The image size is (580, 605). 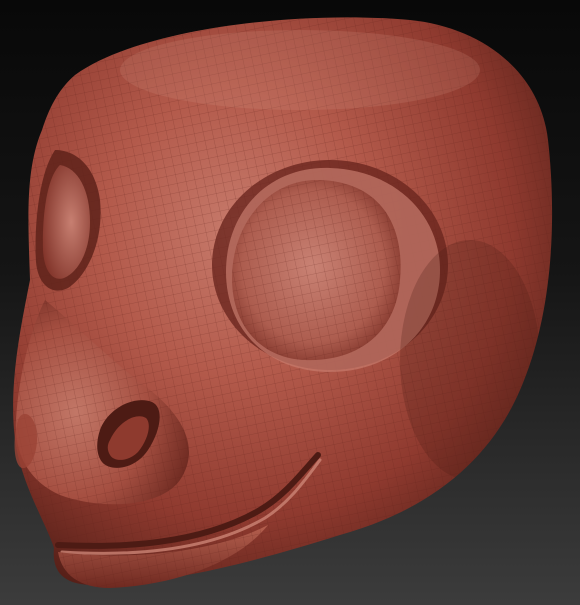 I want to click on cheek-shading, so click(x=470, y=360).